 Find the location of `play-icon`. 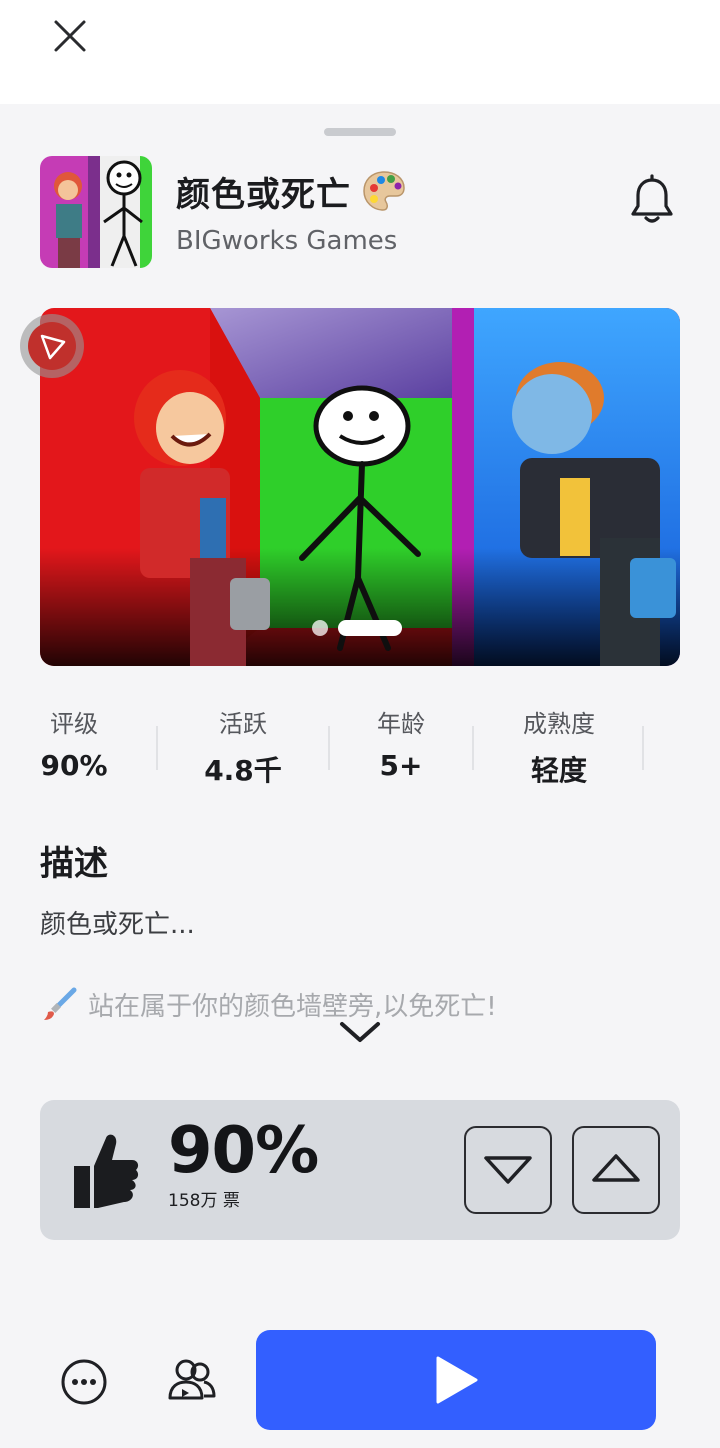

play-icon is located at coordinates (457, 1380).